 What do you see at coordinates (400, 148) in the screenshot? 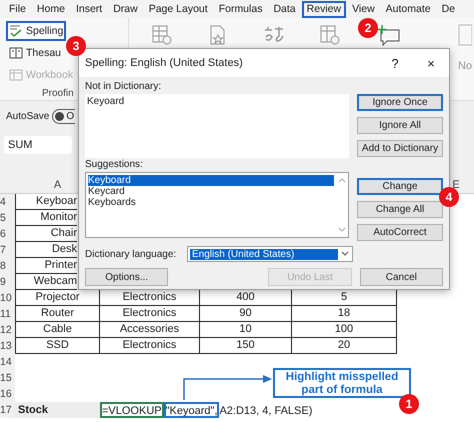
I see `dialog-button: Add to Dictionary` at bounding box center [400, 148].